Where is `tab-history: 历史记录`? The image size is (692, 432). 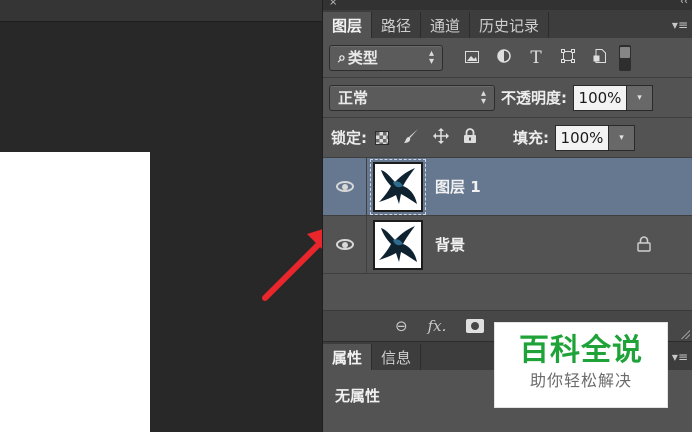
tab-history: 历史记录 is located at coordinates (510, 25).